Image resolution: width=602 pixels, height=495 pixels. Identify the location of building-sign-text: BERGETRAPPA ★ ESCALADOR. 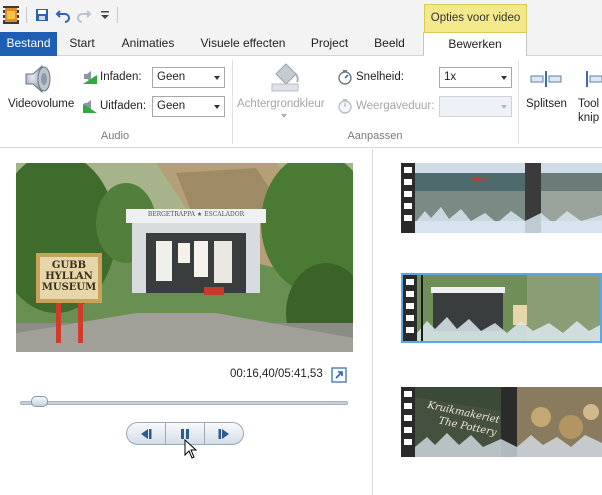
(196, 214).